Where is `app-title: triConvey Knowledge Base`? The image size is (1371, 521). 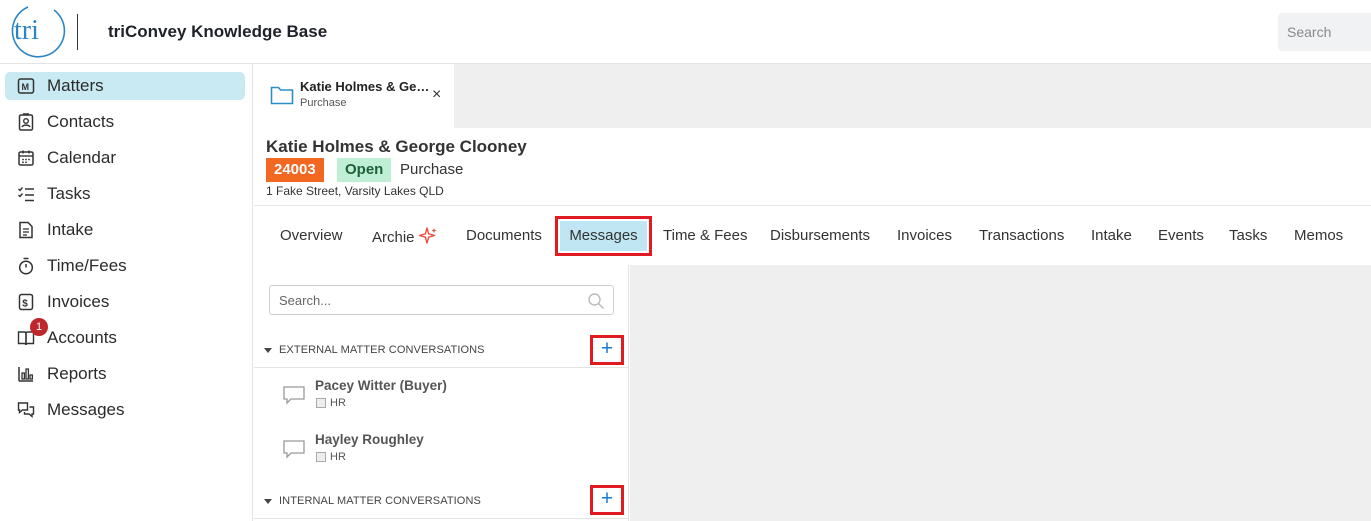 app-title: triConvey Knowledge Base is located at coordinates (218, 31).